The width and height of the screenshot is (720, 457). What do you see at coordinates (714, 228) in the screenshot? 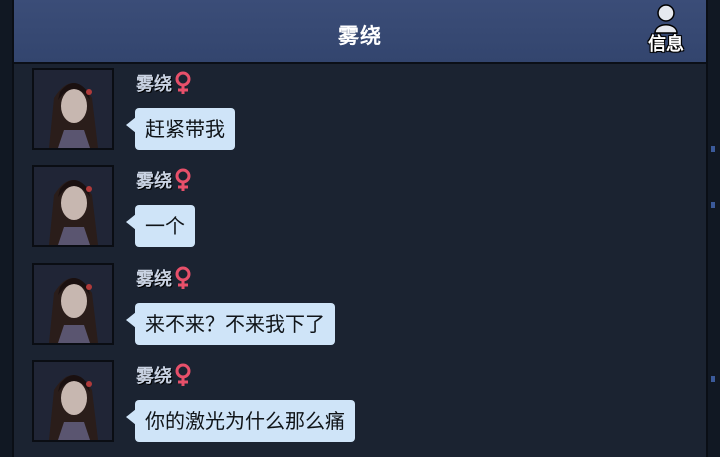
I see `right-edge` at bounding box center [714, 228].